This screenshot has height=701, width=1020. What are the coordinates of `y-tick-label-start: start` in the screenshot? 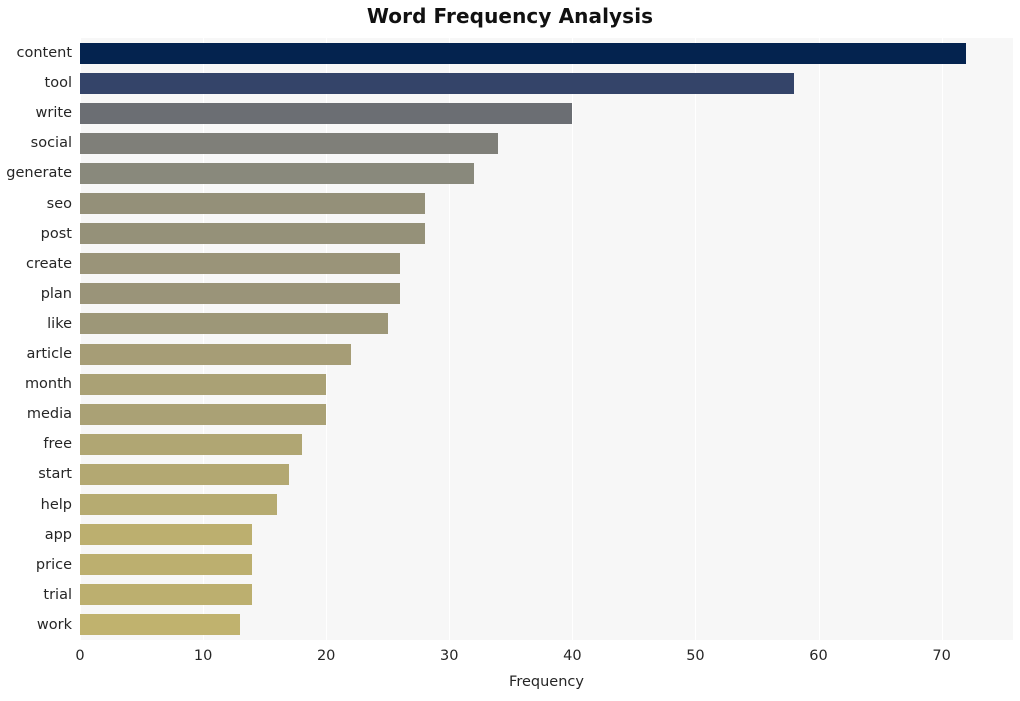 It's located at (55, 474).